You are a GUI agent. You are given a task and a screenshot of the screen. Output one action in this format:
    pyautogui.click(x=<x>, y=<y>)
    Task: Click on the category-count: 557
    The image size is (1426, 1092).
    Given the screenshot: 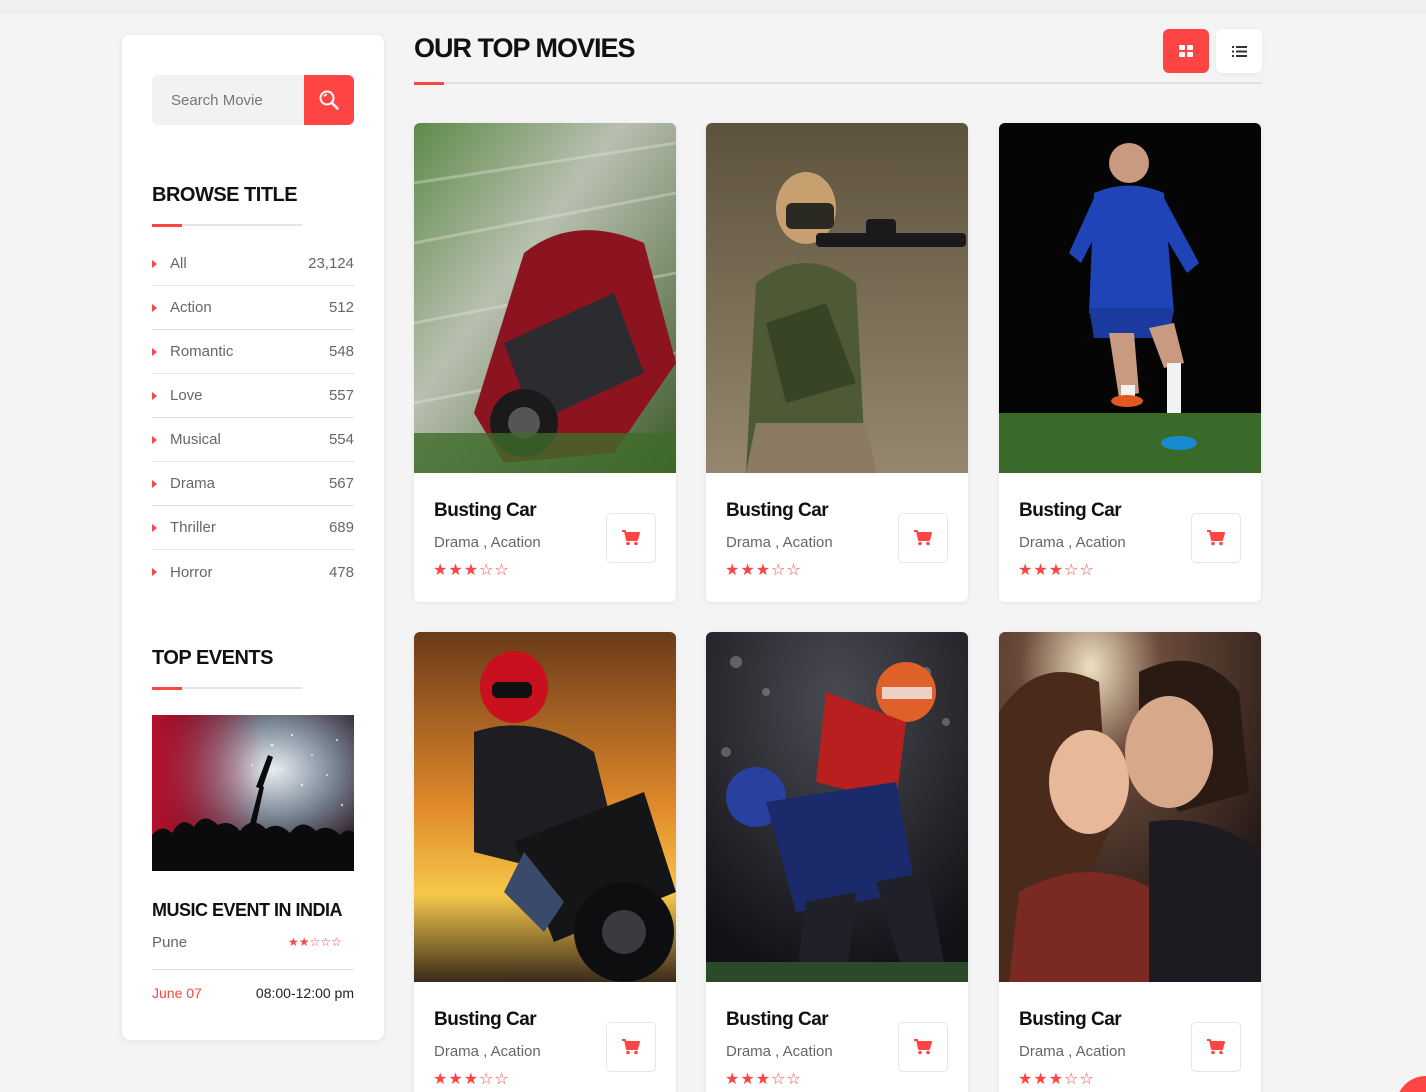 What is the action you would take?
    pyautogui.click(x=341, y=395)
    